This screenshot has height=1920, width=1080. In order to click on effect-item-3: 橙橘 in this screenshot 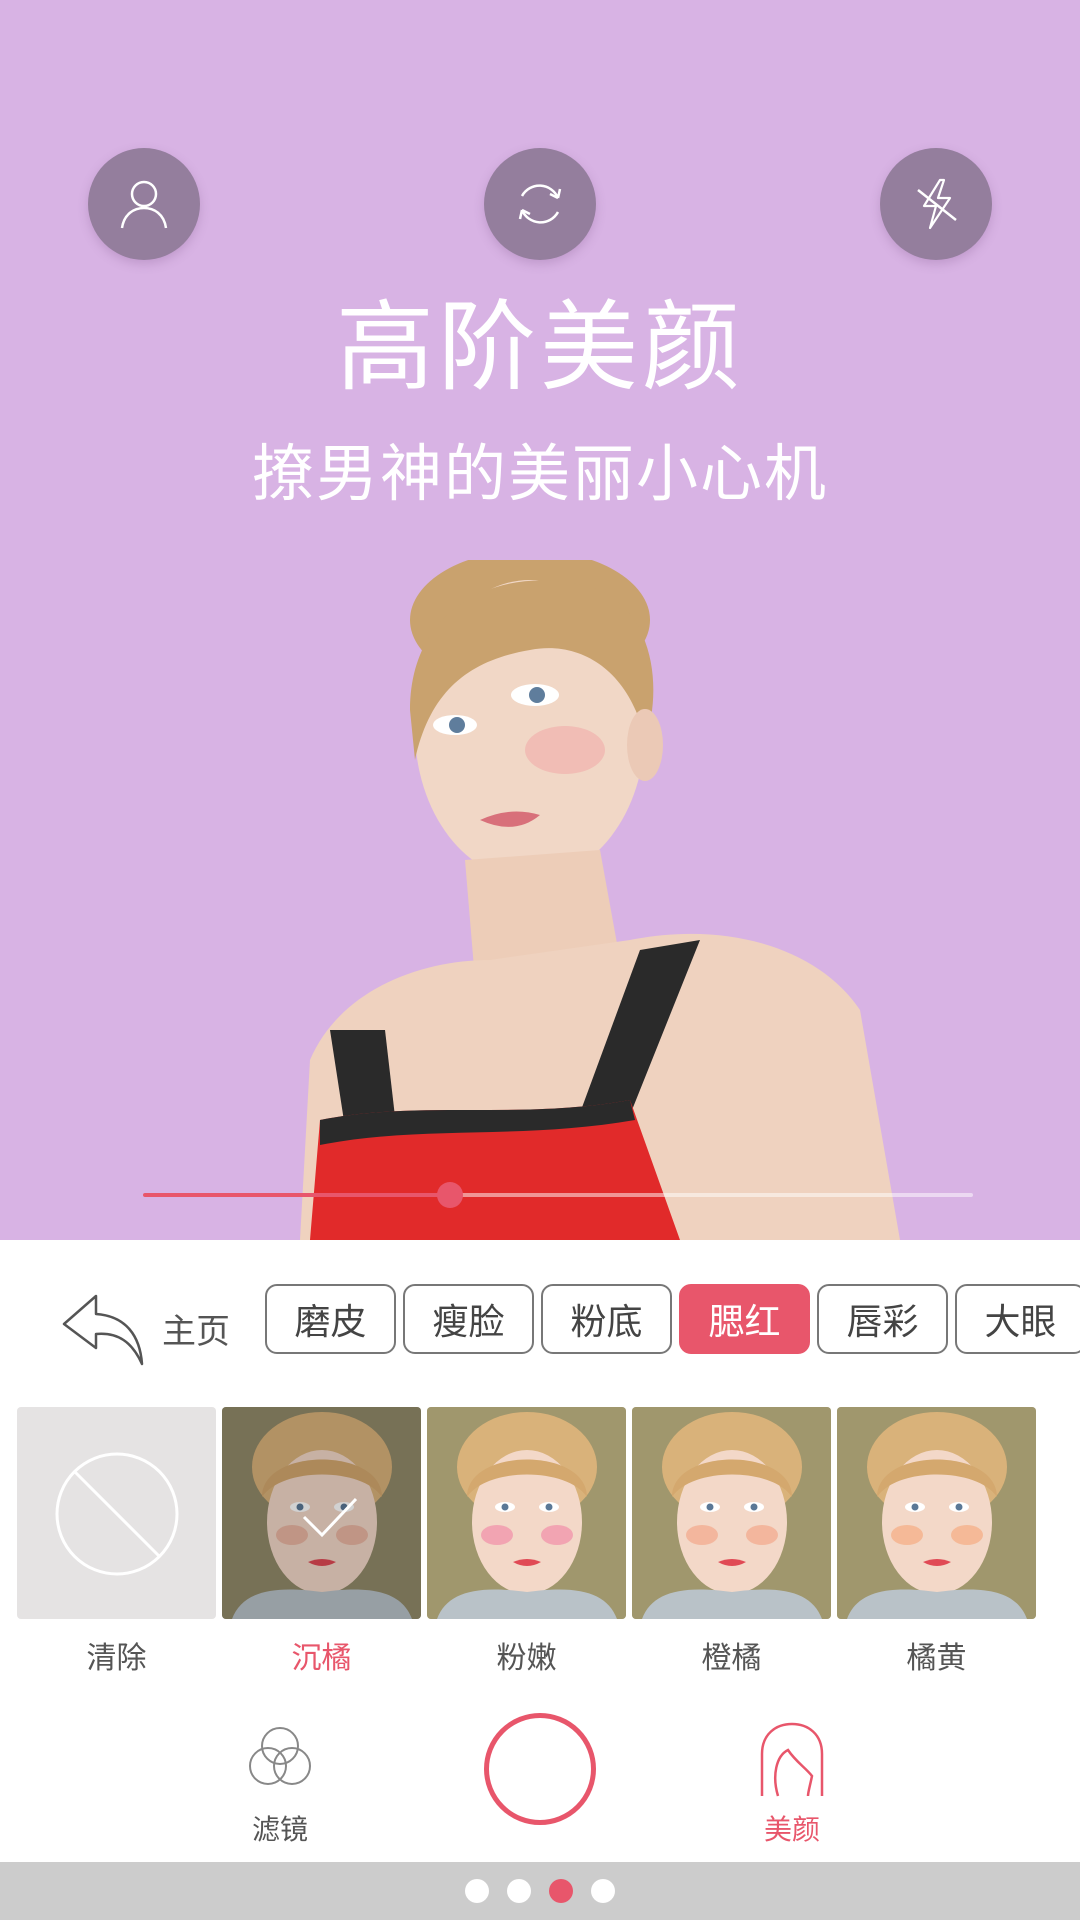, I will do `click(731, 1542)`.